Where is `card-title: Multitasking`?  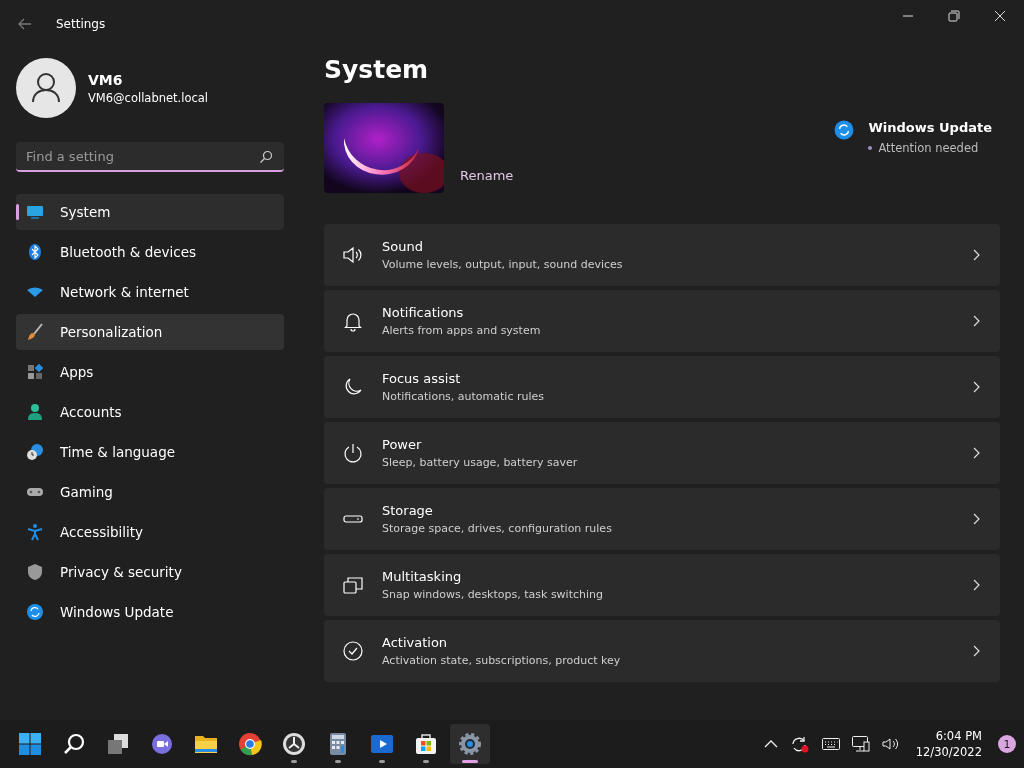
card-title: Multitasking is located at coordinates (422, 576).